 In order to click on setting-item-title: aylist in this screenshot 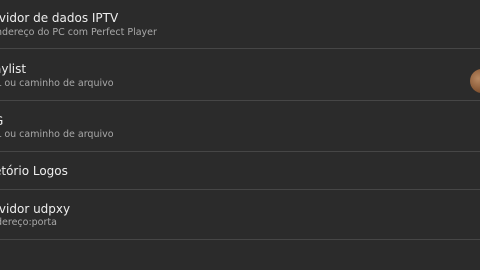, I will do `click(13, 69)`.